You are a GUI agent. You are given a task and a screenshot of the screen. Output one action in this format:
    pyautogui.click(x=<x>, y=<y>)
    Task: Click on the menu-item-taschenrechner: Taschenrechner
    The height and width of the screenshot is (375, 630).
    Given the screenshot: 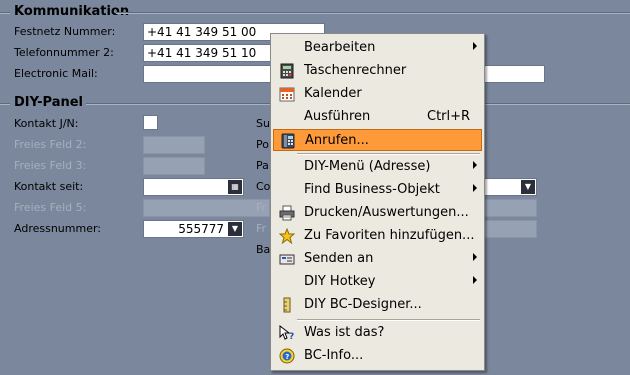 What is the action you would take?
    pyautogui.click(x=377, y=71)
    